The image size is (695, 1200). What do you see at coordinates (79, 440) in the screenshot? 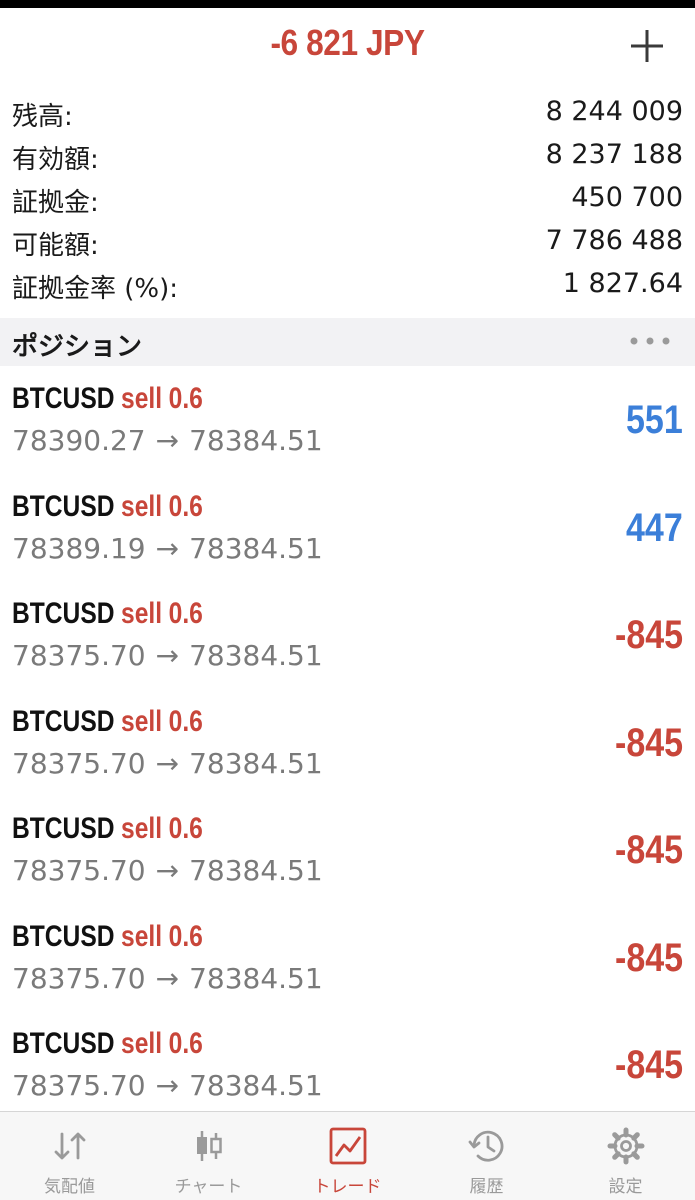
I see `position-open-price: 78390.27` at bounding box center [79, 440].